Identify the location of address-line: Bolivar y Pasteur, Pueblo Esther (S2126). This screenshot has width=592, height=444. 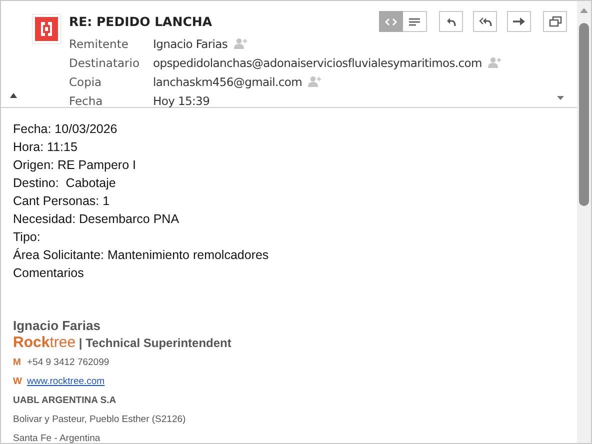
(100, 420).